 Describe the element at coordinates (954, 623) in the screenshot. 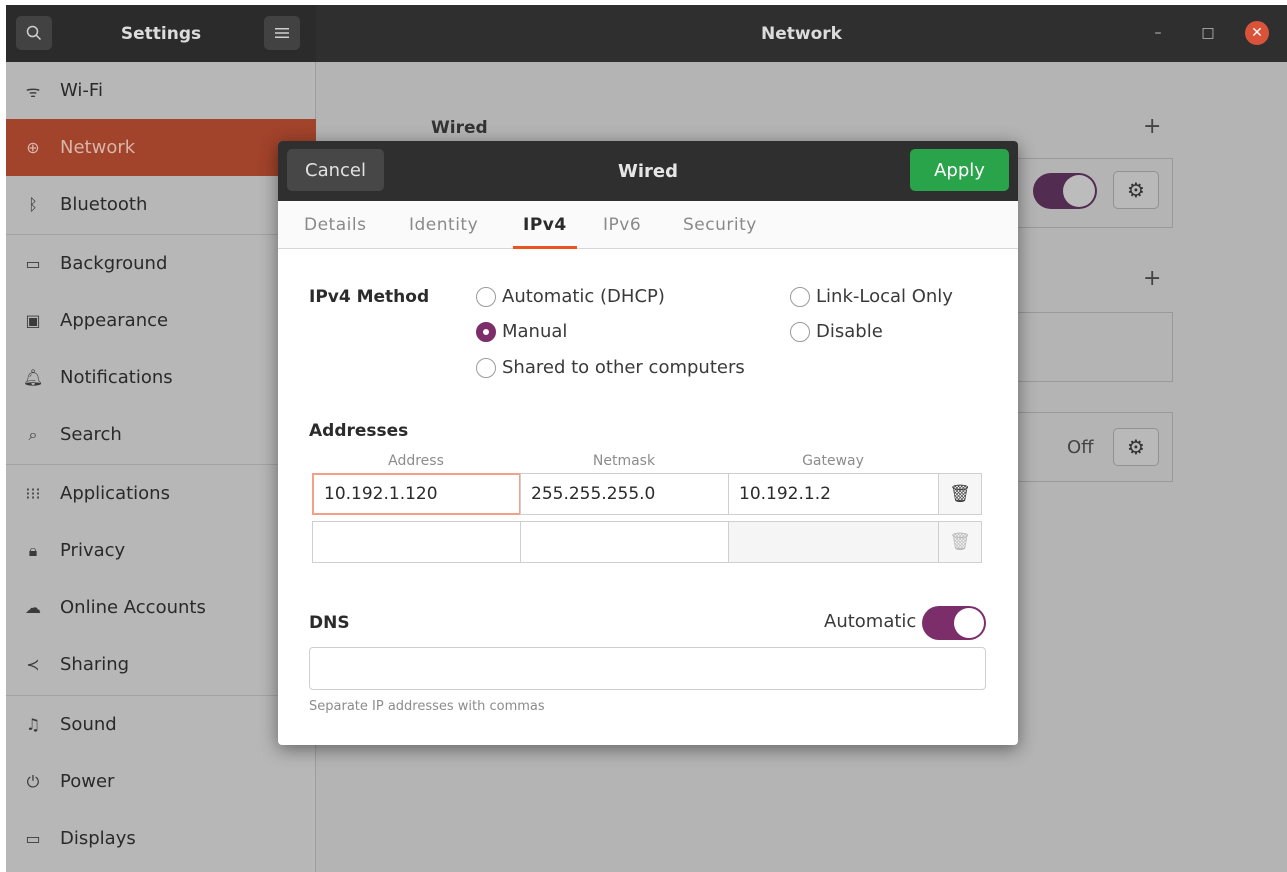

I see `dns-automatic-toggle` at that location.